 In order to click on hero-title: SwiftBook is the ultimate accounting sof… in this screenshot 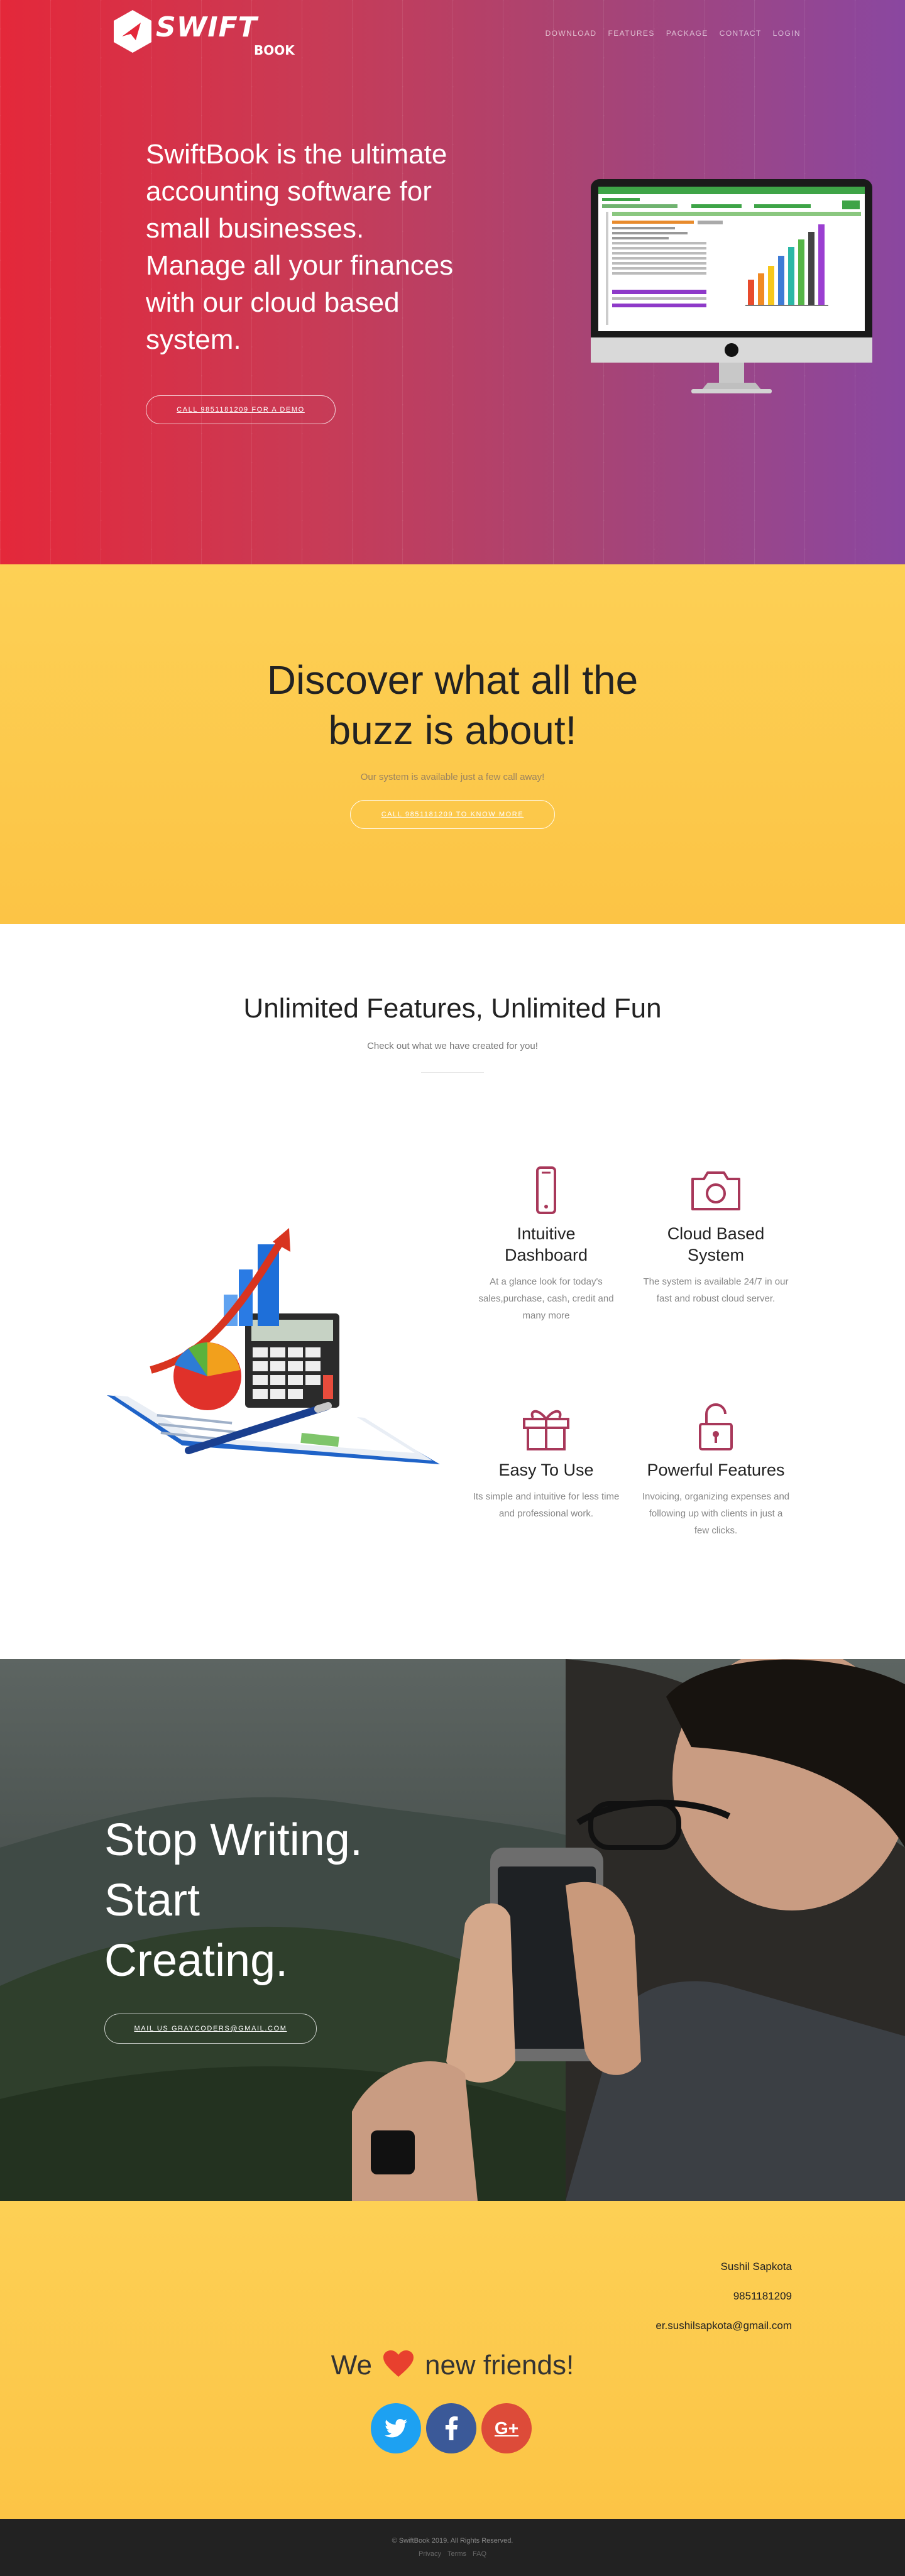, I will do `click(300, 247)`.